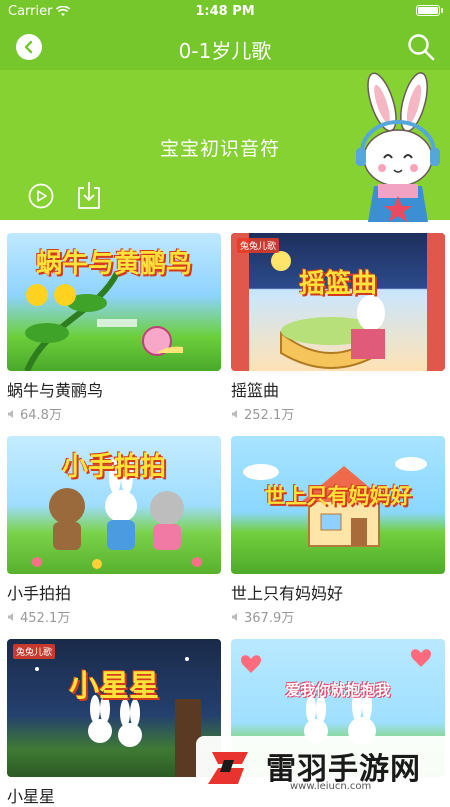  What do you see at coordinates (429, 10) in the screenshot?
I see `battery-icon` at bounding box center [429, 10].